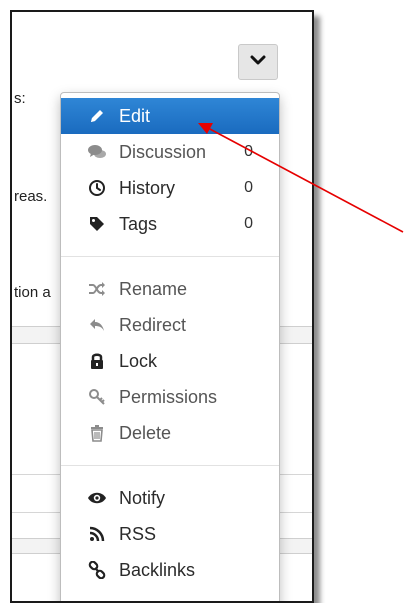  I want to click on discussion-count: 0, so click(248, 151).